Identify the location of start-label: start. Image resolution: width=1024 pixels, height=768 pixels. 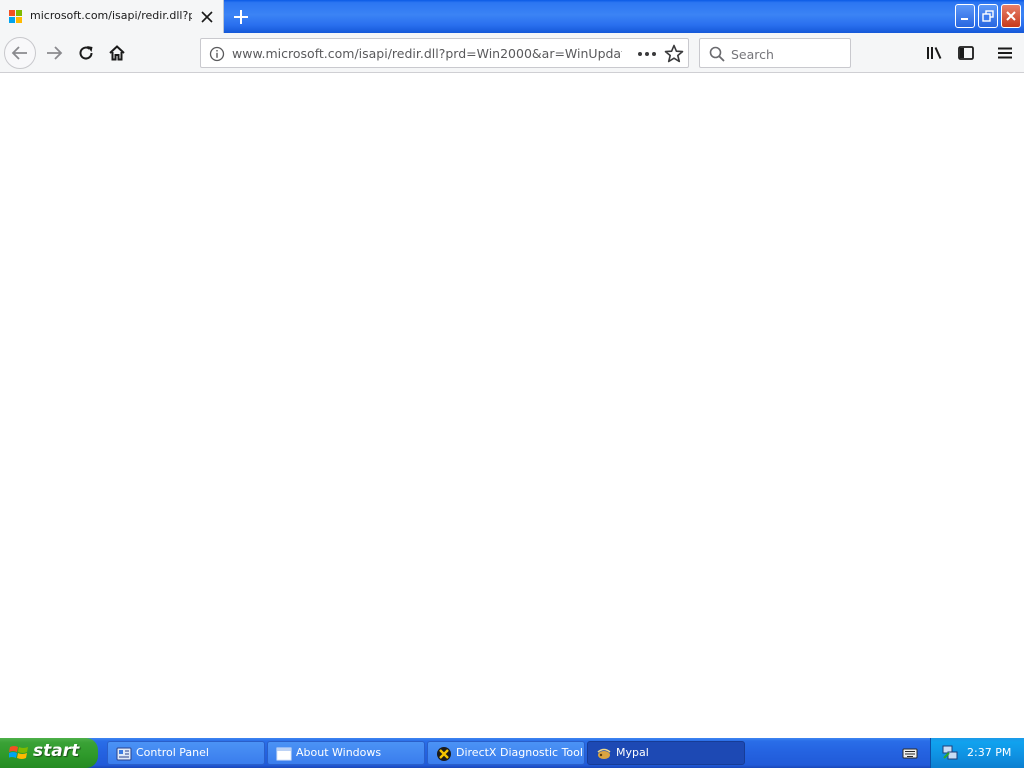
(56, 751).